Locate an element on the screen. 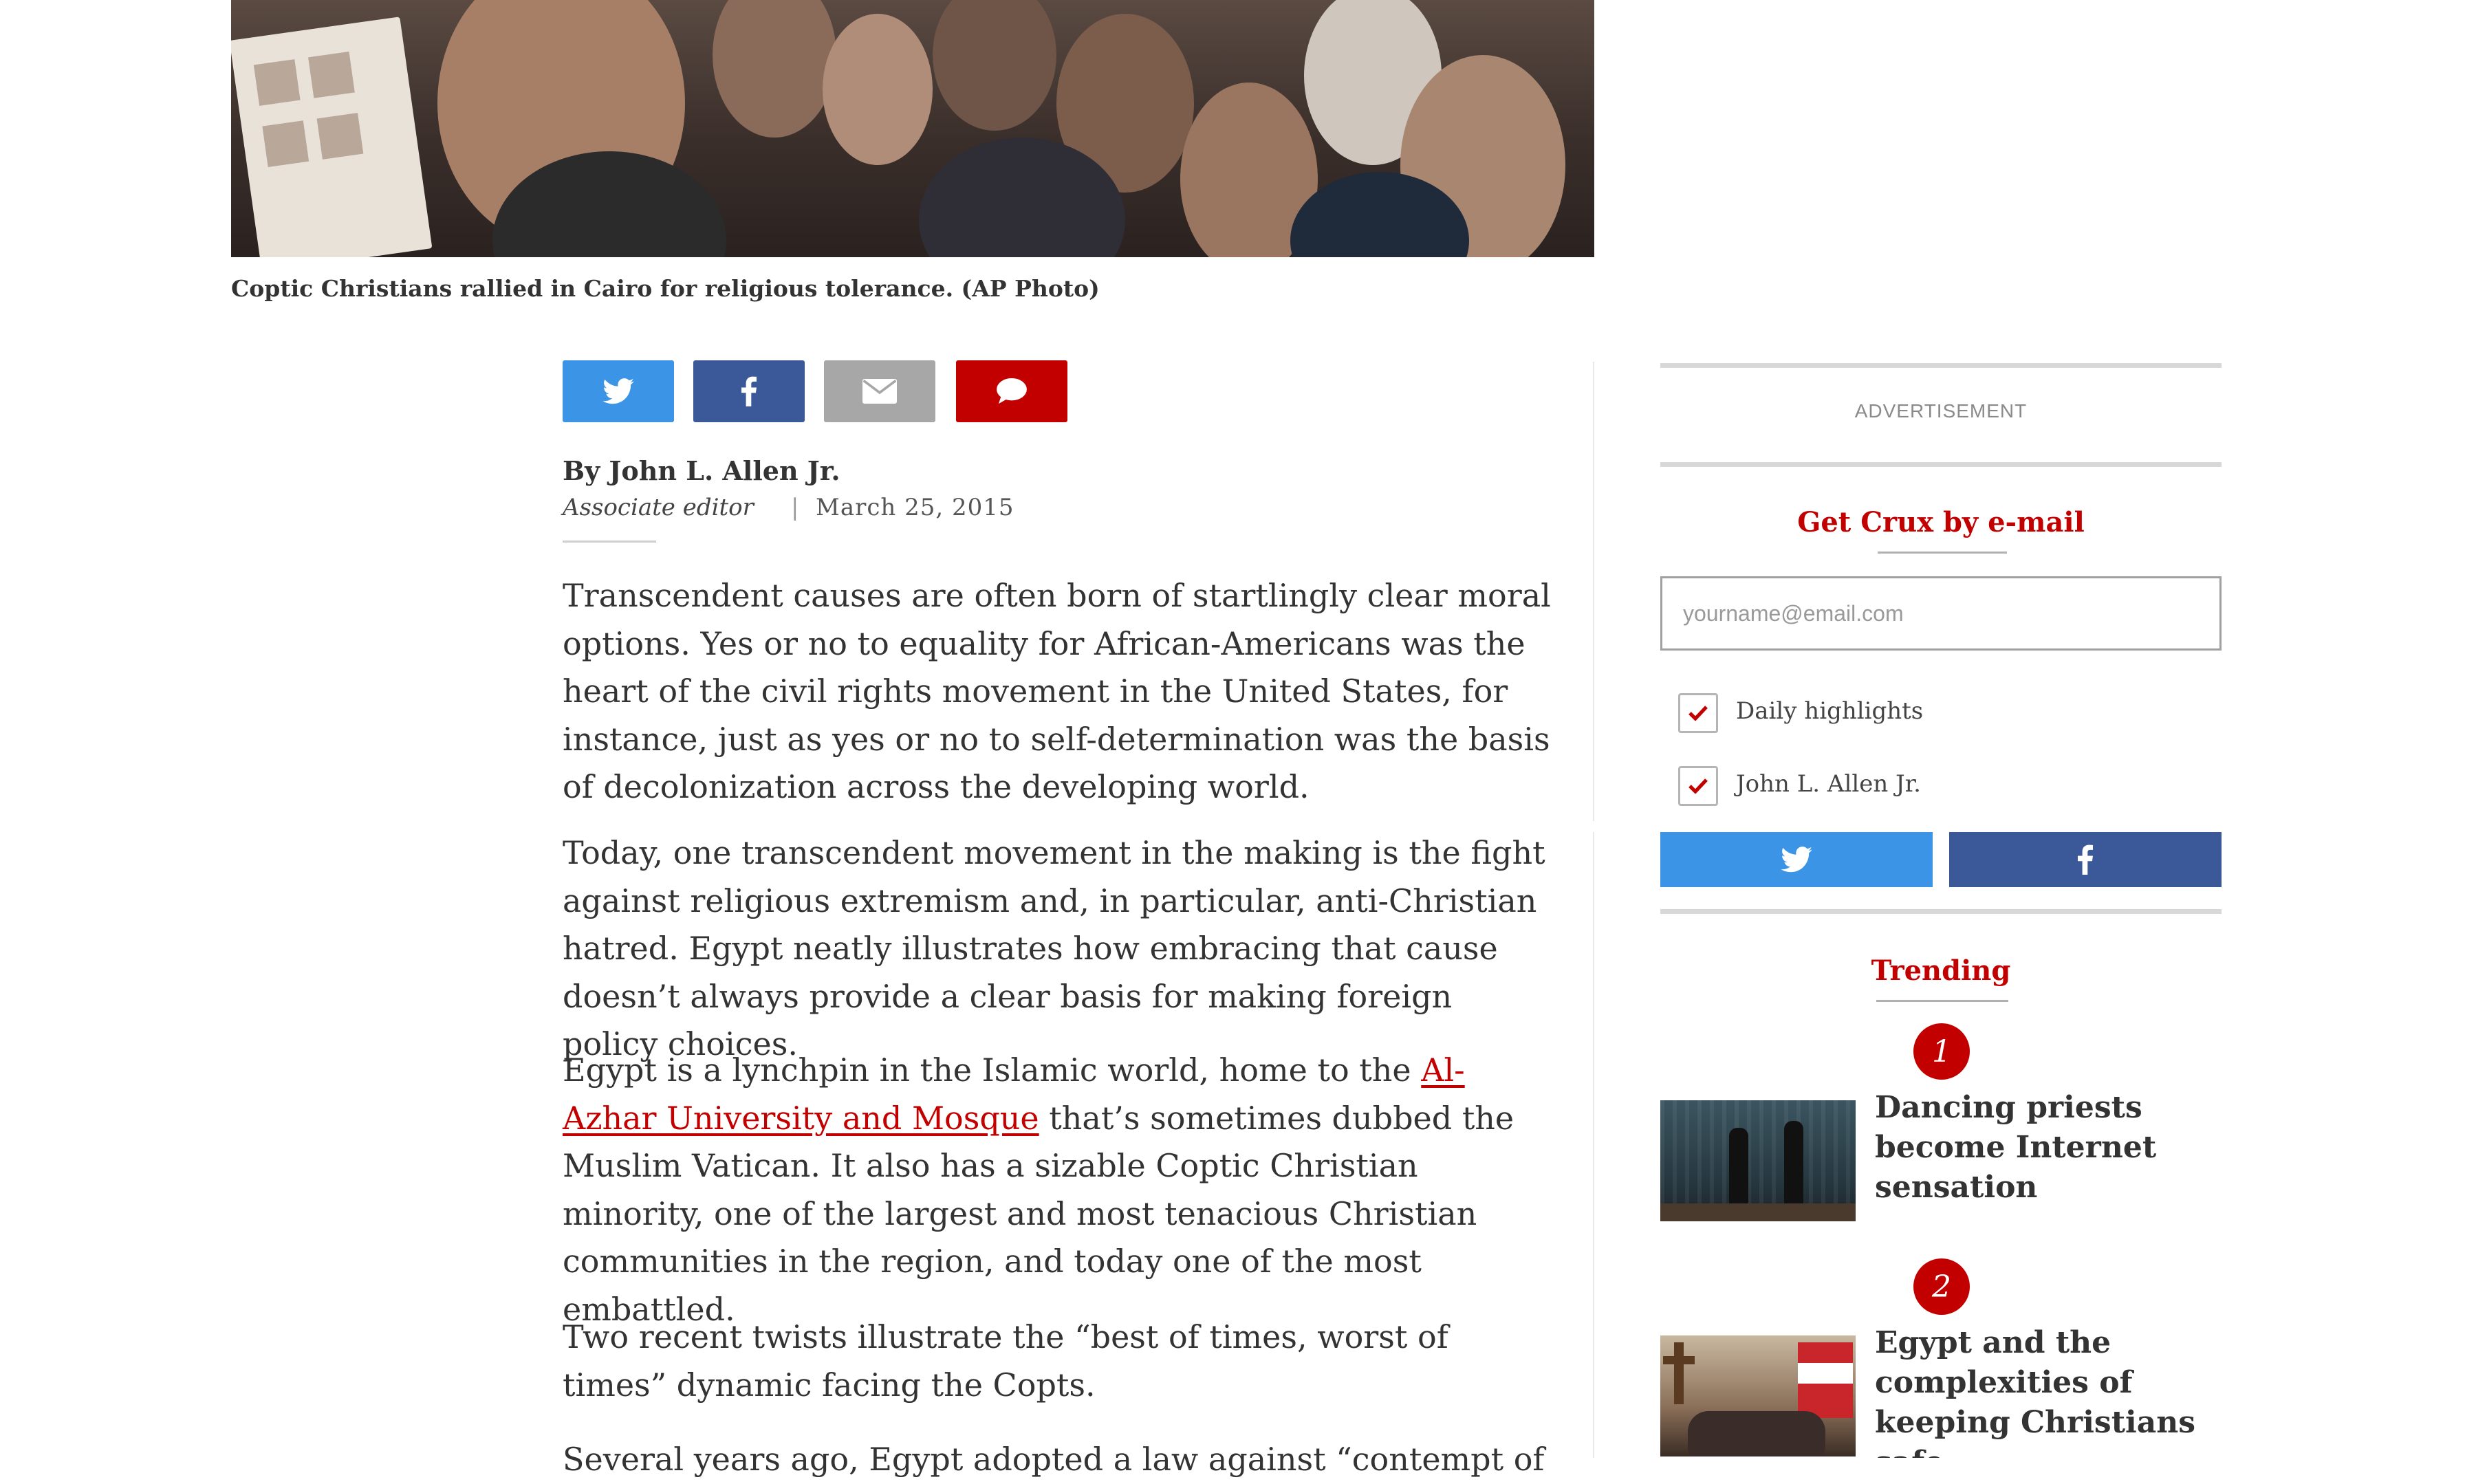  newsletter-title: Get Crux by e-mail is located at coordinates (1941, 522).